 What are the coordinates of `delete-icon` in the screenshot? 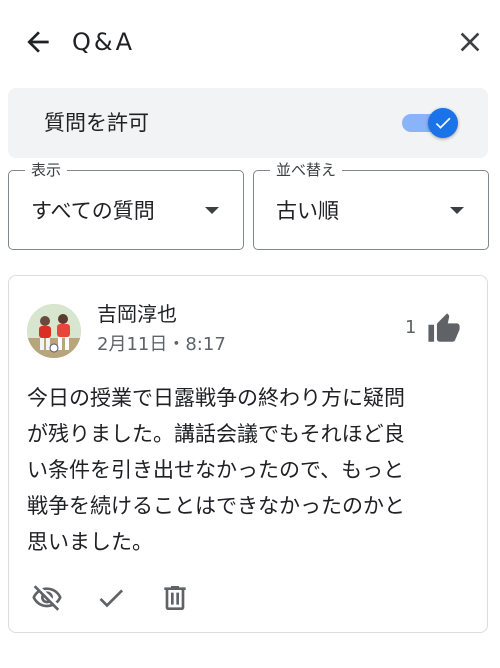 It's located at (175, 598).